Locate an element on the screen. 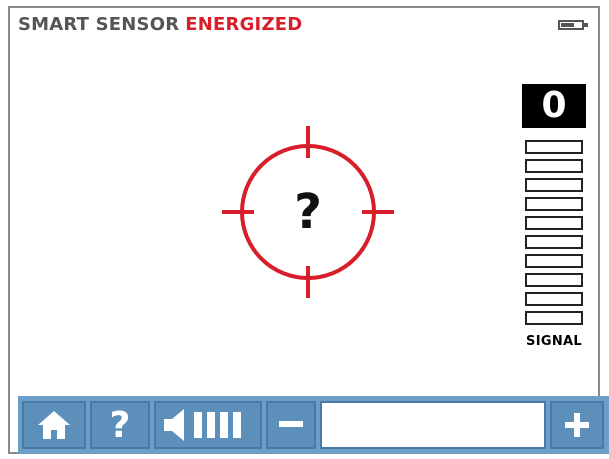  volume-icon is located at coordinates (202, 425).